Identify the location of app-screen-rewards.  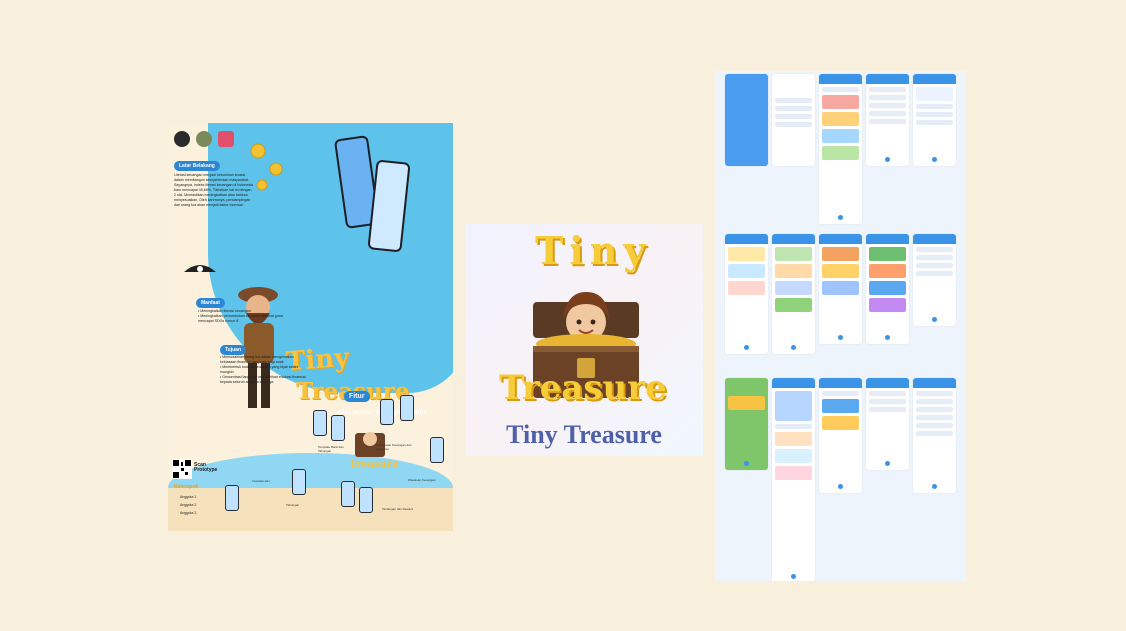
(887, 289).